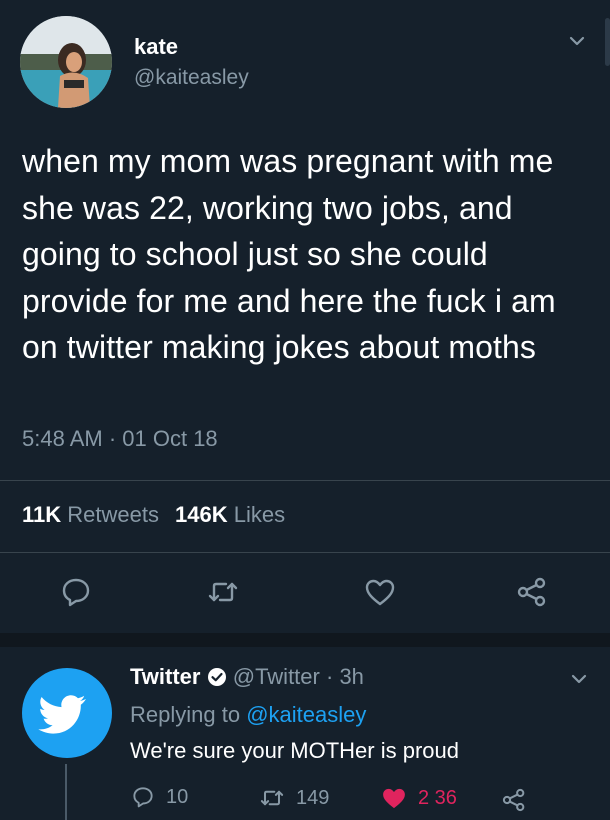 The image size is (610, 820). I want to click on author-handle: @kaiteasley, so click(191, 78).